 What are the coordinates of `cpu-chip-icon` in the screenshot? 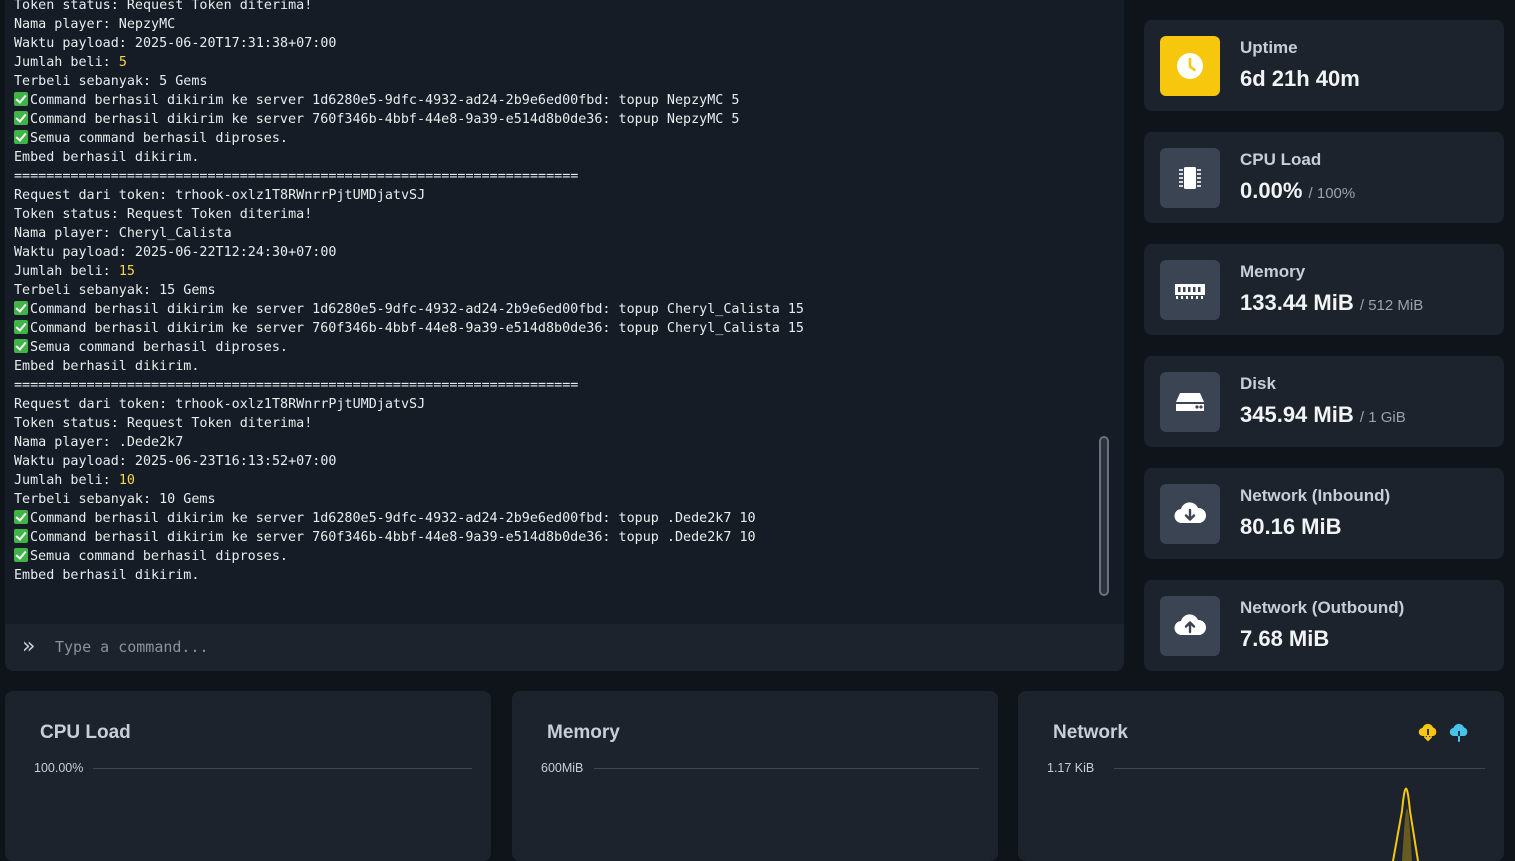 It's located at (1190, 178).